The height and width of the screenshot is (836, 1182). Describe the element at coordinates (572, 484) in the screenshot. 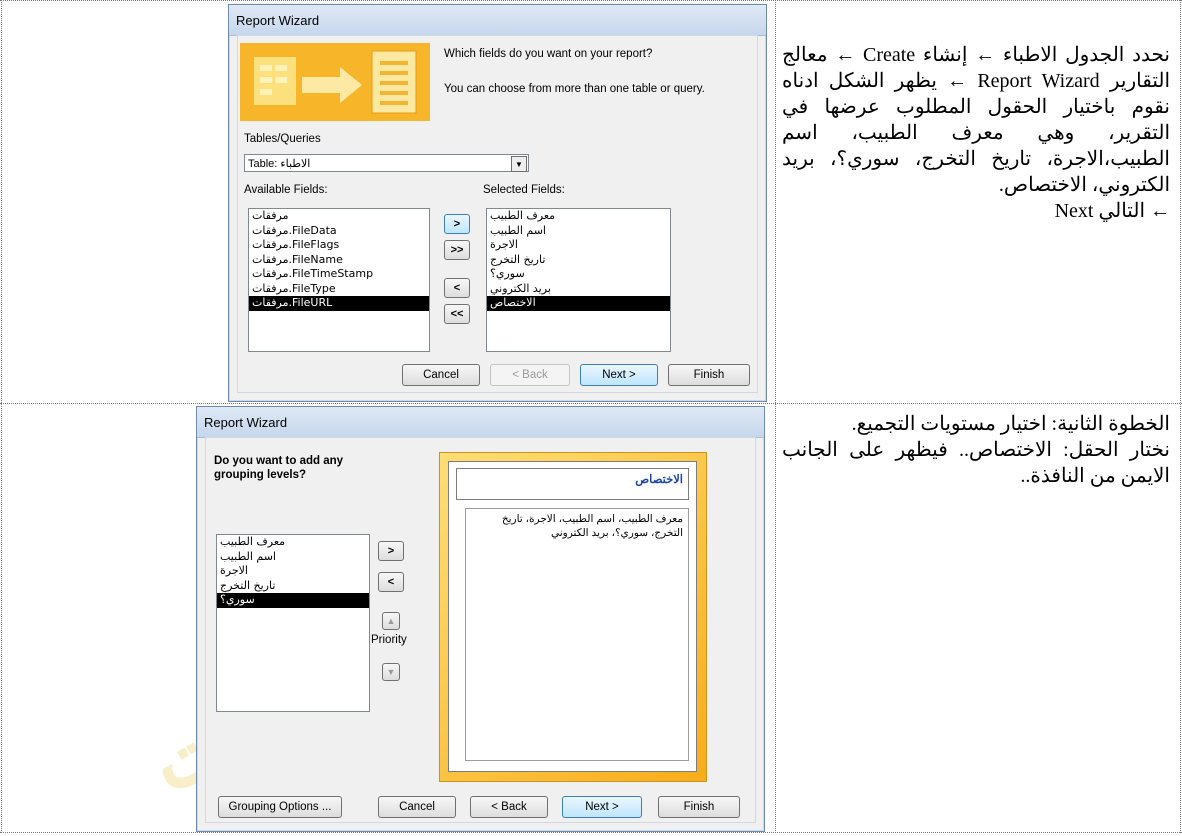

I see `preview-group-heading: الاختصاص` at that location.